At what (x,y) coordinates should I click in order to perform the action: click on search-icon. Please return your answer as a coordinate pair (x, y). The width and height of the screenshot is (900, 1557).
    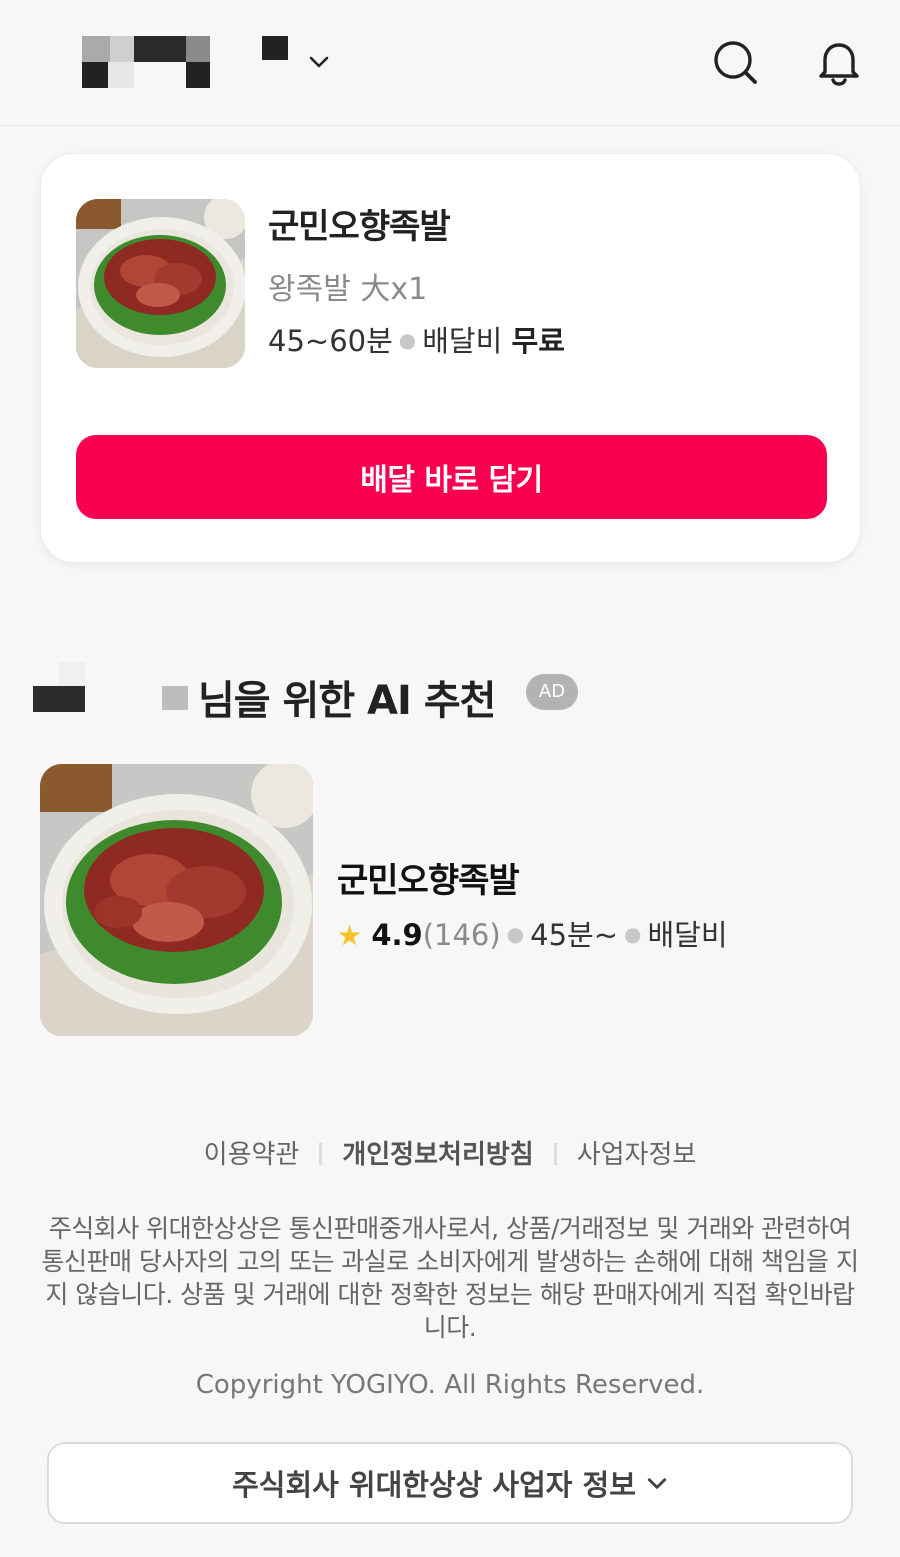
    Looking at the image, I should click on (735, 62).